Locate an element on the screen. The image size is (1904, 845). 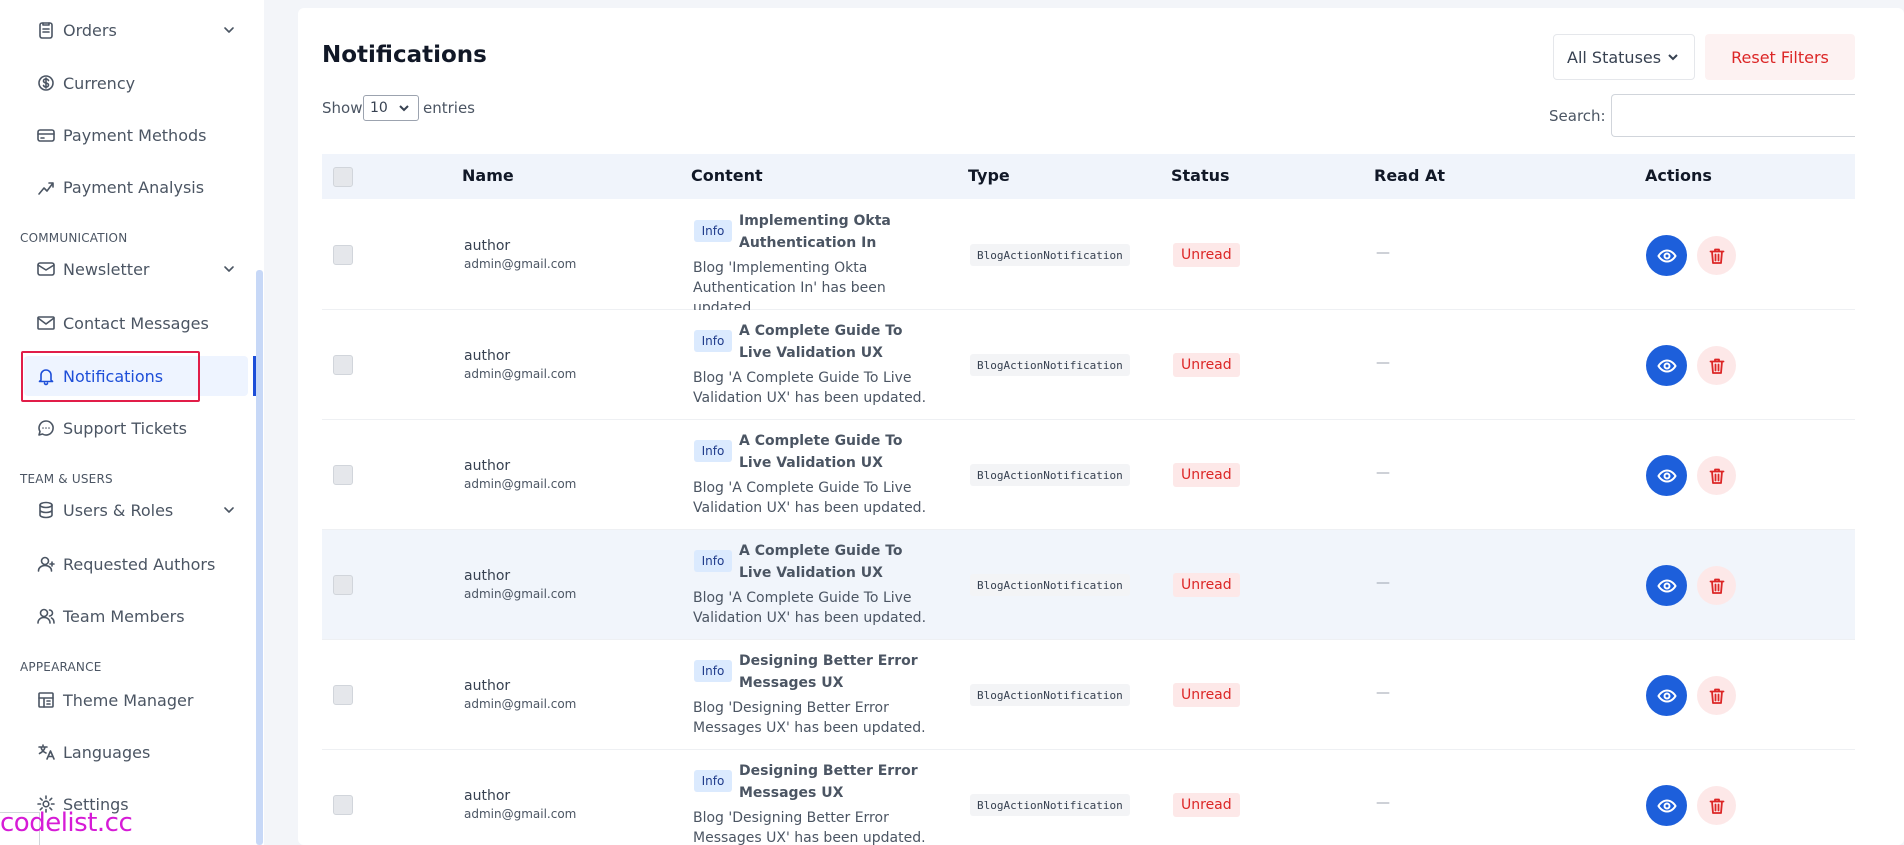
user-icon is located at coordinates (46, 564).